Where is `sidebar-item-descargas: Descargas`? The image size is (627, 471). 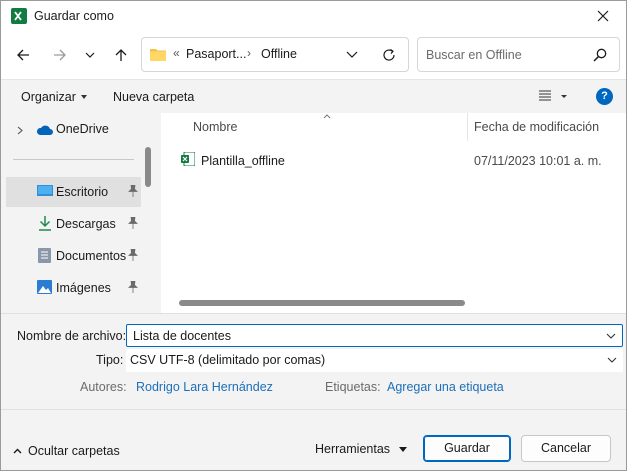 sidebar-item-descargas: Descargas is located at coordinates (71, 224).